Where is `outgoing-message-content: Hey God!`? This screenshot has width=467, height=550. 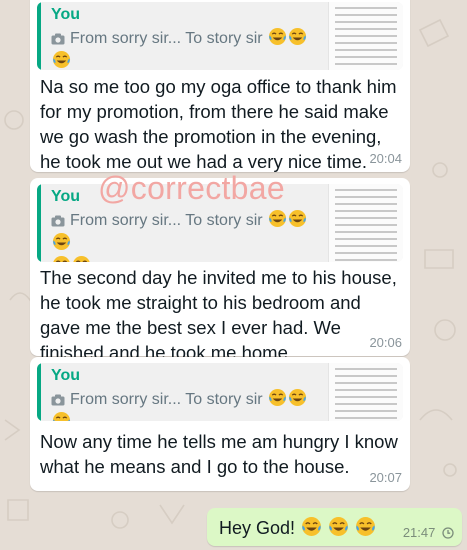
outgoing-message-content: Hey God! is located at coordinates (297, 527).